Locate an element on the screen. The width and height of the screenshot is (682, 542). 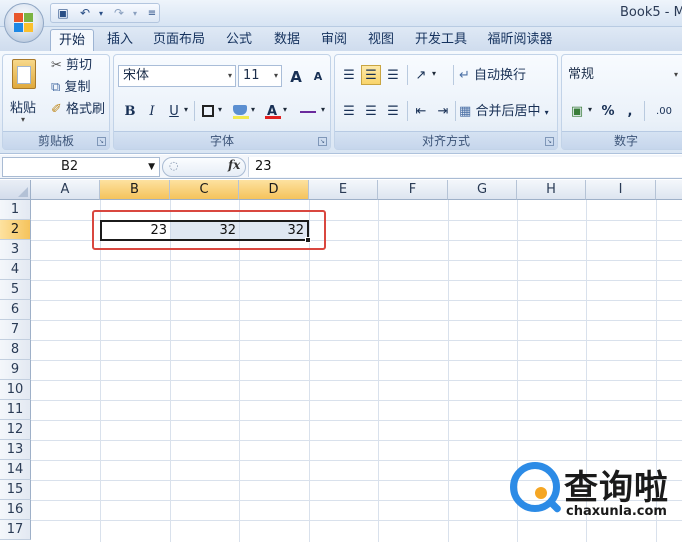
tab-foxit-reader: 福昕阅读器 is located at coordinates (520, 40).